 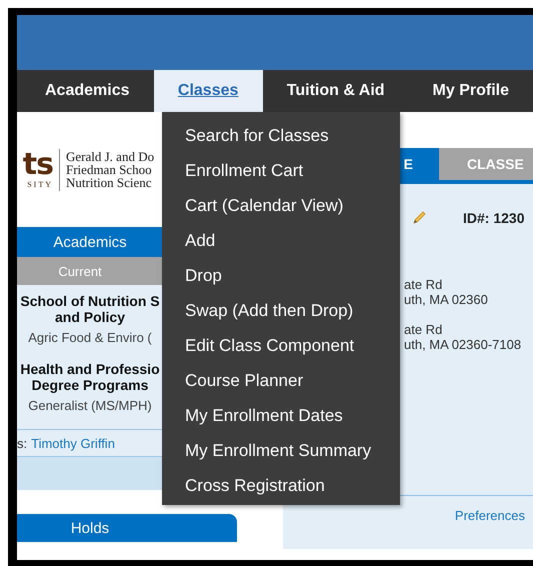 I want to click on menu-item: Enrollment Cart, so click(x=281, y=169).